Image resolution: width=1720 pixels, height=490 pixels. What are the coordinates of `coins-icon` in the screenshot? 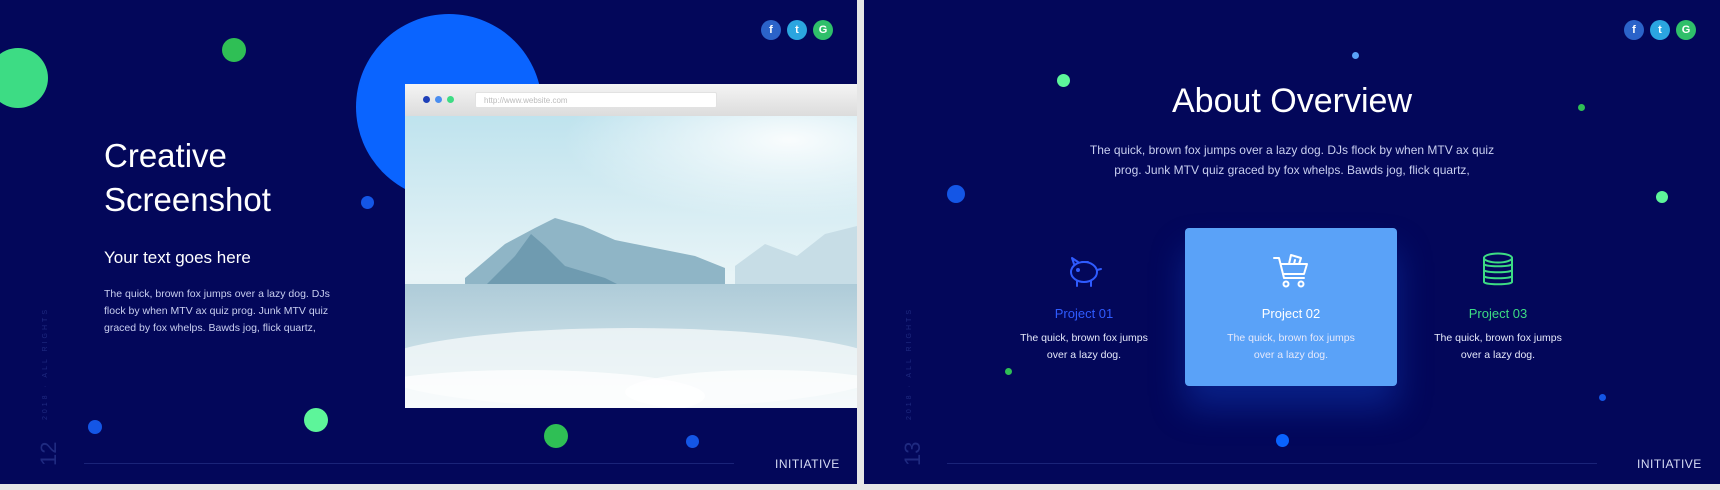 It's located at (1498, 269).